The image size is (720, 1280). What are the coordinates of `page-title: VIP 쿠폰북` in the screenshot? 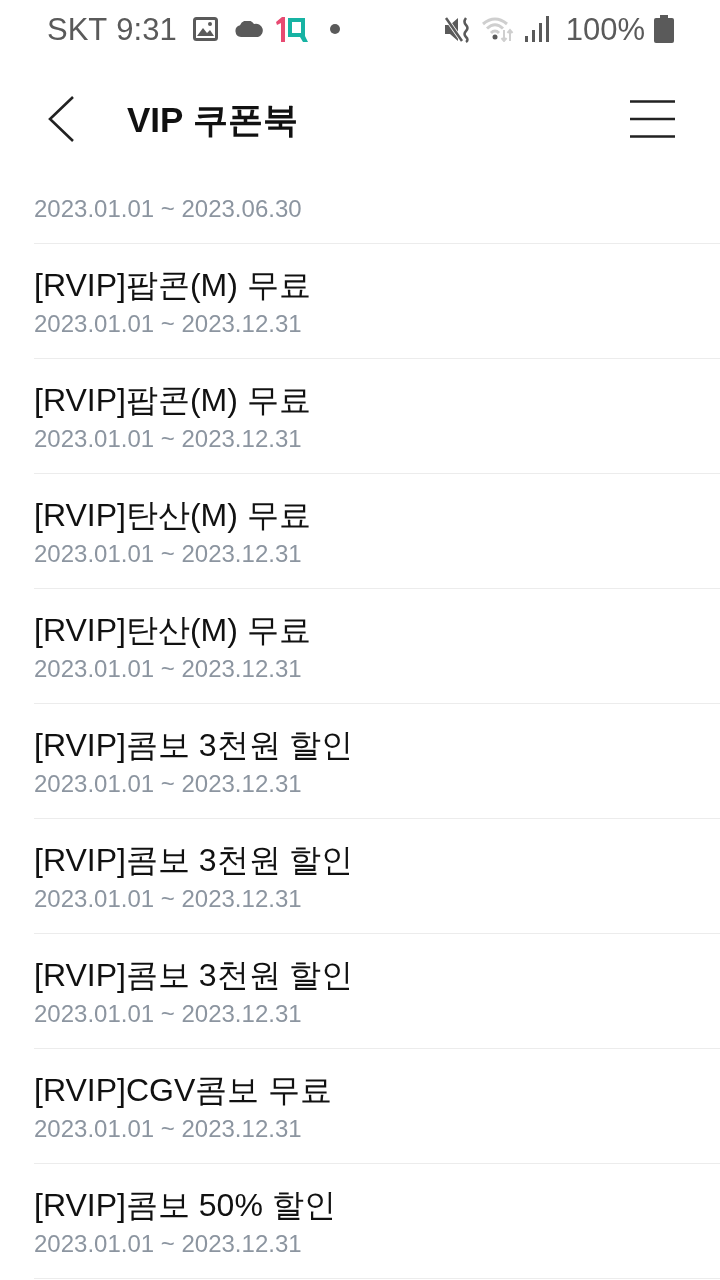 It's located at (212, 119).